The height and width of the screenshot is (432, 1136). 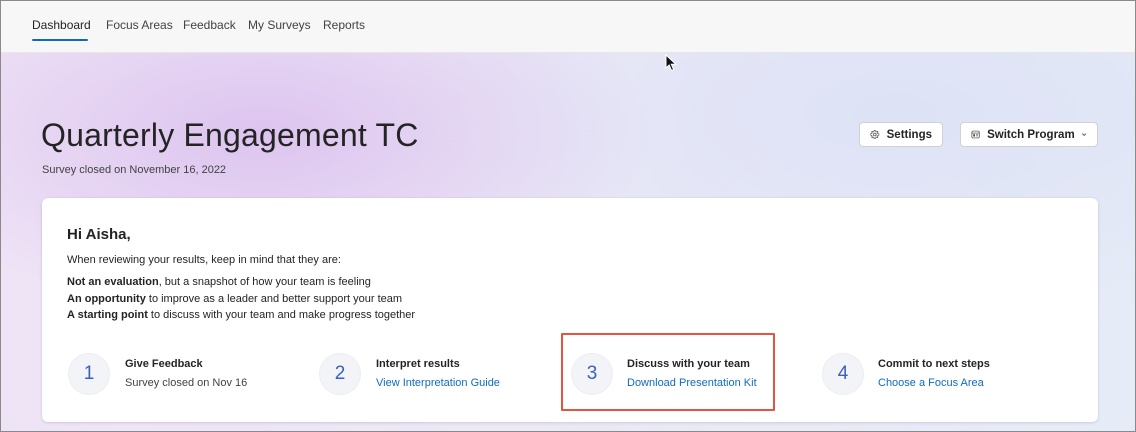 What do you see at coordinates (692, 383) in the screenshot?
I see `download-presentation-kit-link: Download Presentation Kit` at bounding box center [692, 383].